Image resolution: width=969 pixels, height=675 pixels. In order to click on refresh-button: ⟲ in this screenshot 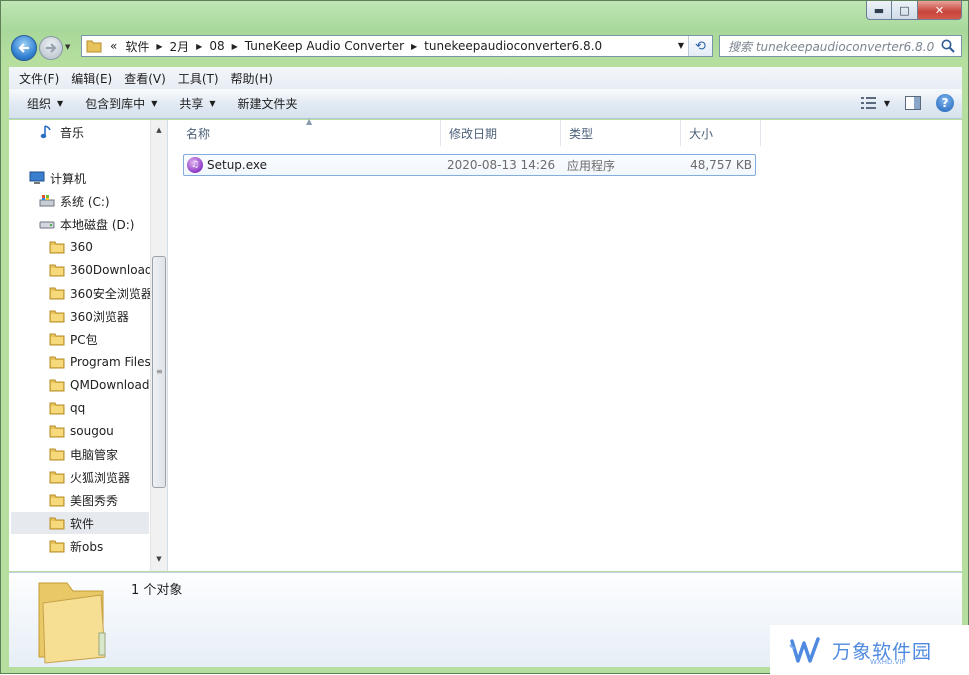, I will do `click(700, 46)`.